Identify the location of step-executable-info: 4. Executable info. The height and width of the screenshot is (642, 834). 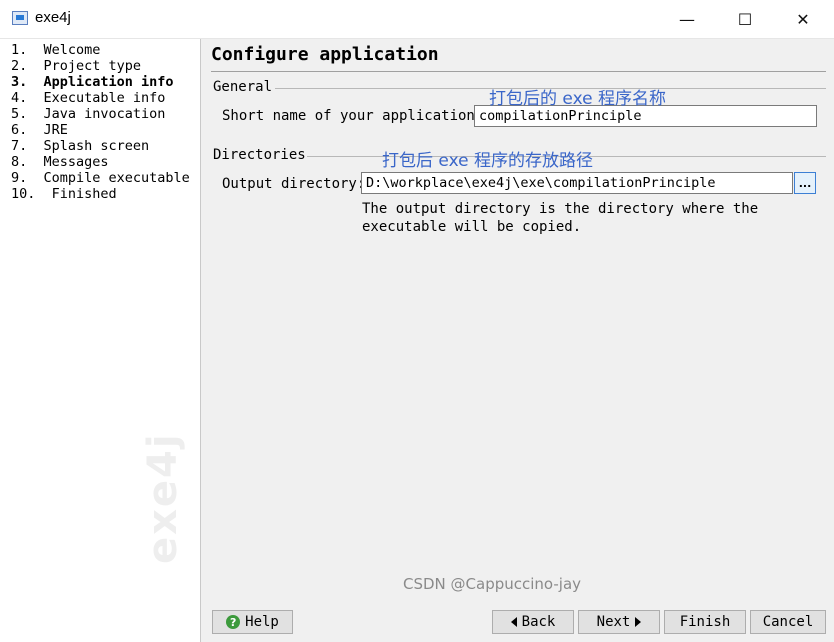
(88, 98).